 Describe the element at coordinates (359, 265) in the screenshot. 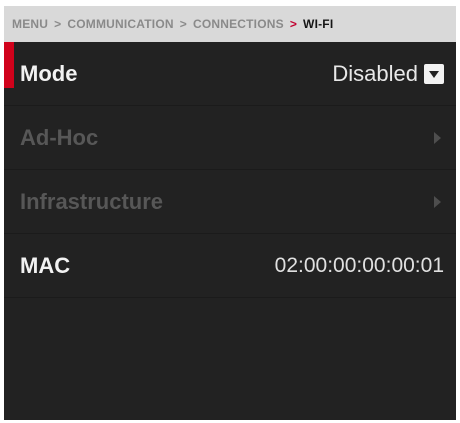

I see `mac-address-value: 02:00:00:00:00:01` at that location.